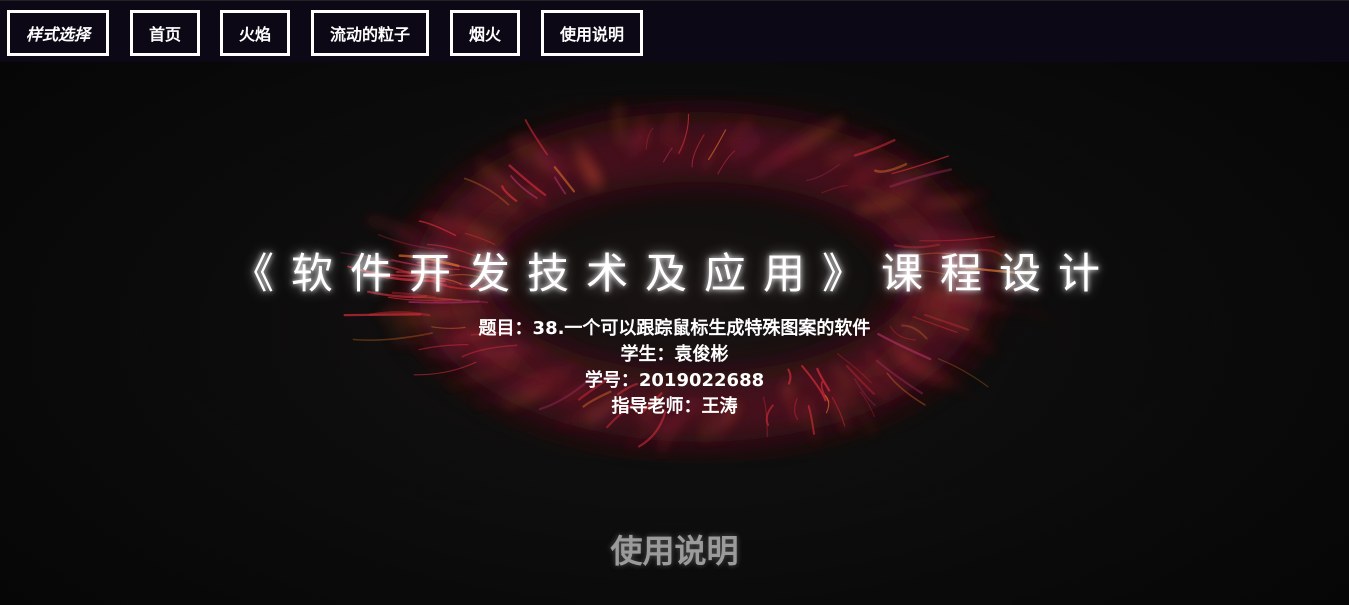 Image resolution: width=1349 pixels, height=605 pixels. I want to click on usage-heading: 使用说明, so click(674, 551).